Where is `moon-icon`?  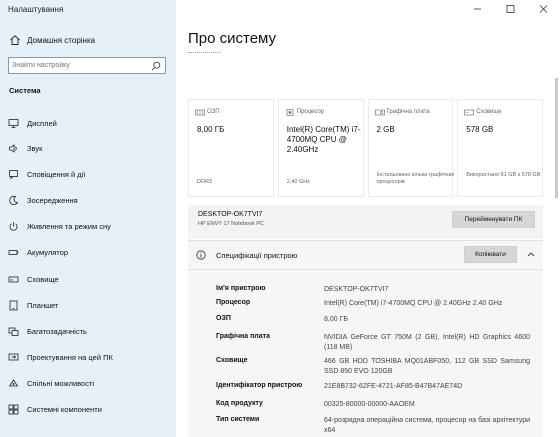
moon-icon is located at coordinates (14, 200).